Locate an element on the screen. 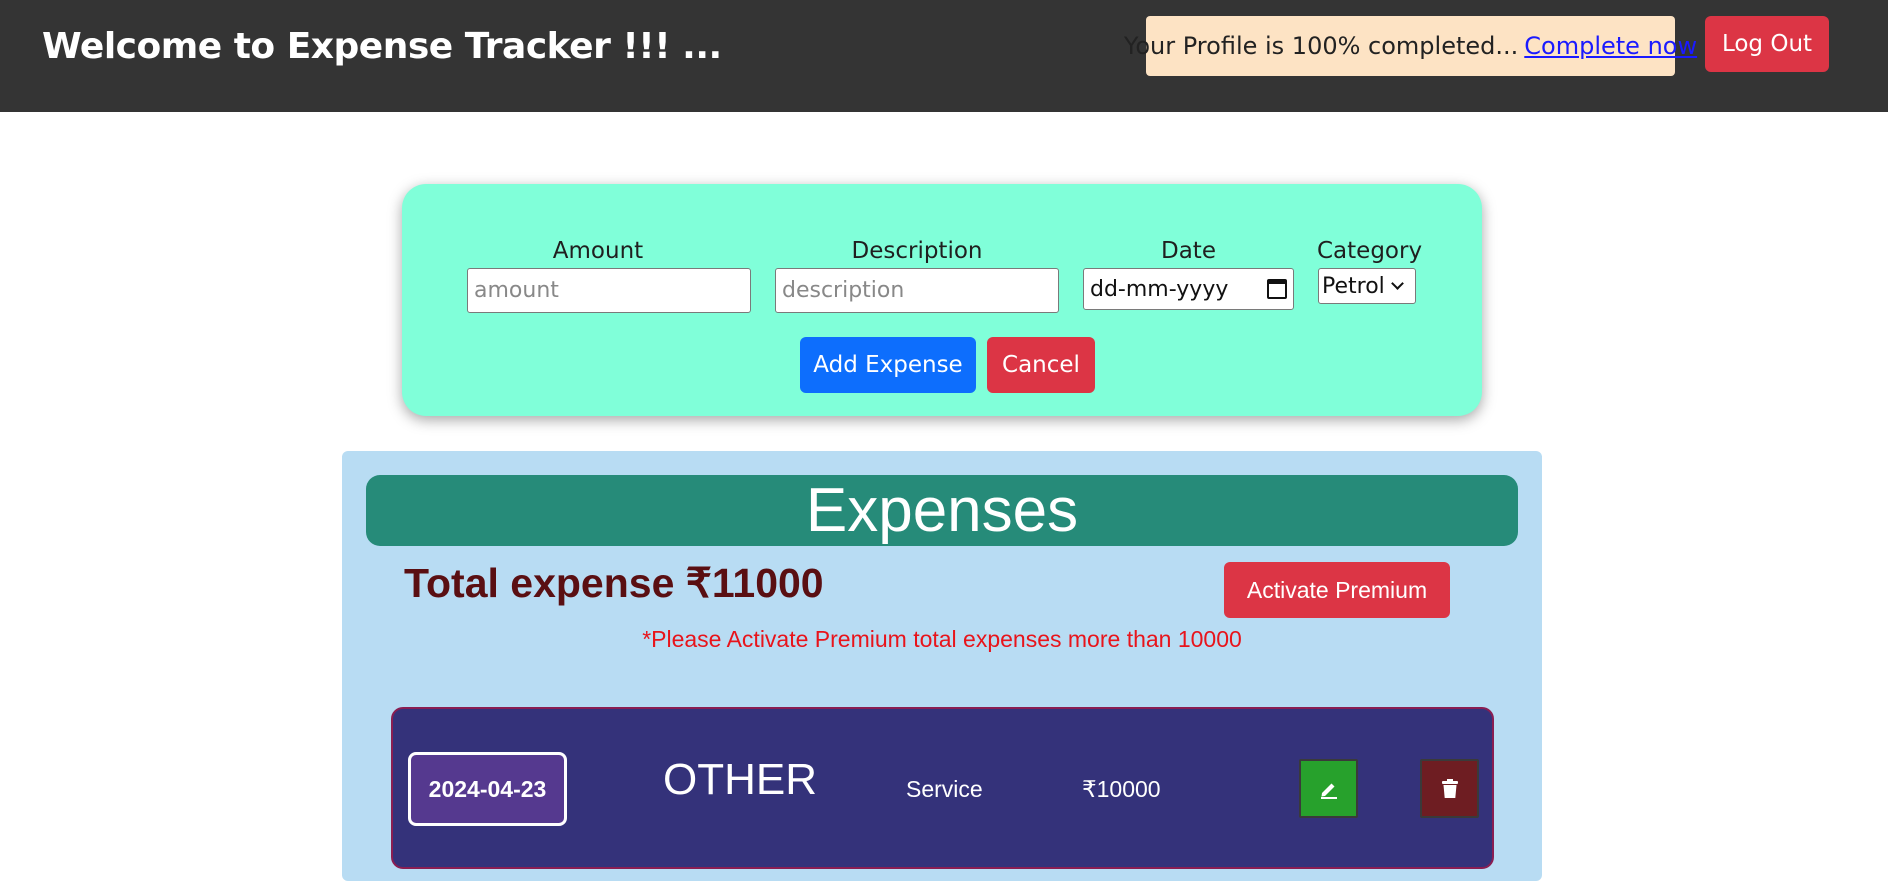 The image size is (1888, 881). add-expense-button: Add Expense is located at coordinates (888, 365).